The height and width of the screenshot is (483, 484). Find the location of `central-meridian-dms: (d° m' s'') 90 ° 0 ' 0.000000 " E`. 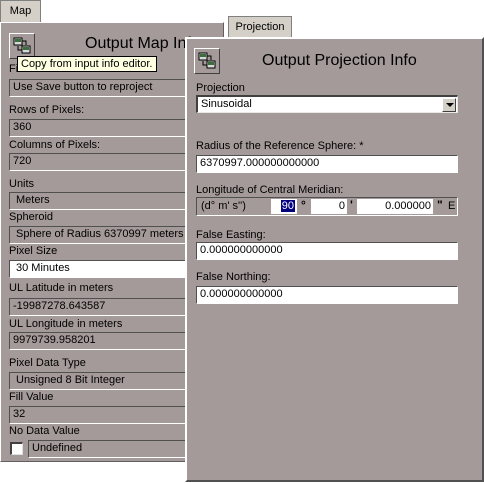

central-meridian-dms: (d° m' s'') 90 ° 0 ' 0.000000 " E is located at coordinates (327, 206).